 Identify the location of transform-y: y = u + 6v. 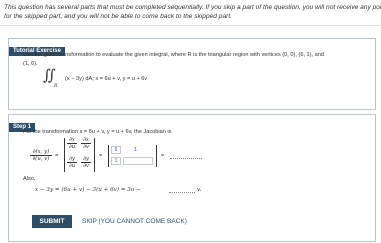
(135, 79).